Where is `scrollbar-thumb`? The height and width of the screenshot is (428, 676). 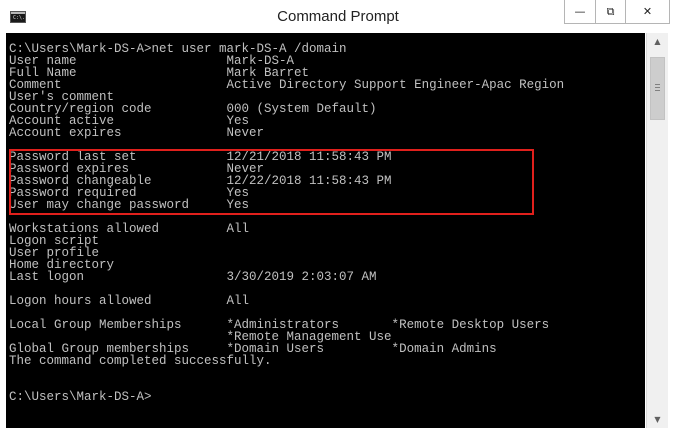
scrollbar-thumb is located at coordinates (657, 88).